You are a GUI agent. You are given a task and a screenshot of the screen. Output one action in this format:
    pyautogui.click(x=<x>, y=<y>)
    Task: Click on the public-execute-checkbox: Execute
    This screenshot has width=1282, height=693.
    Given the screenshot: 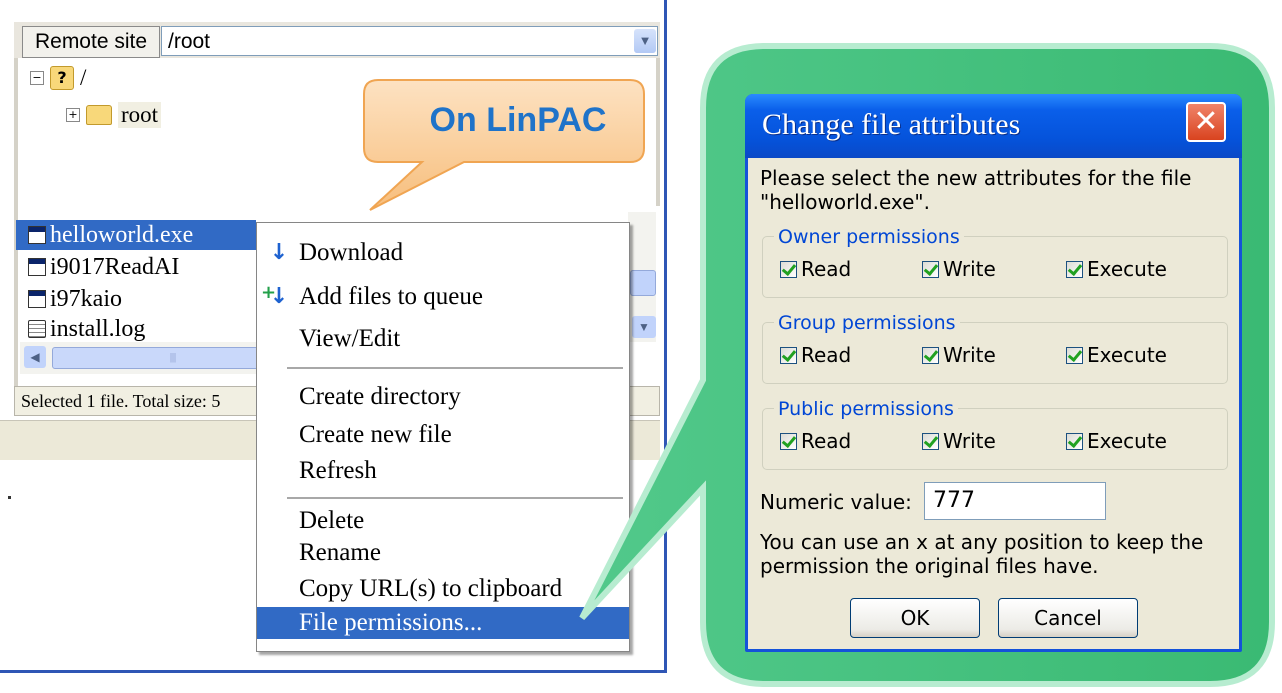 What is the action you would take?
    pyautogui.click(x=1116, y=441)
    